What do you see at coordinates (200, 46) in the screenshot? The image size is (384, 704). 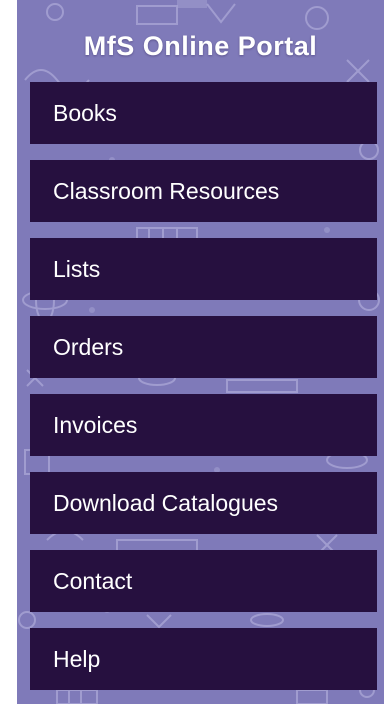 I see `portal-title: MfS Online Portal` at bounding box center [200, 46].